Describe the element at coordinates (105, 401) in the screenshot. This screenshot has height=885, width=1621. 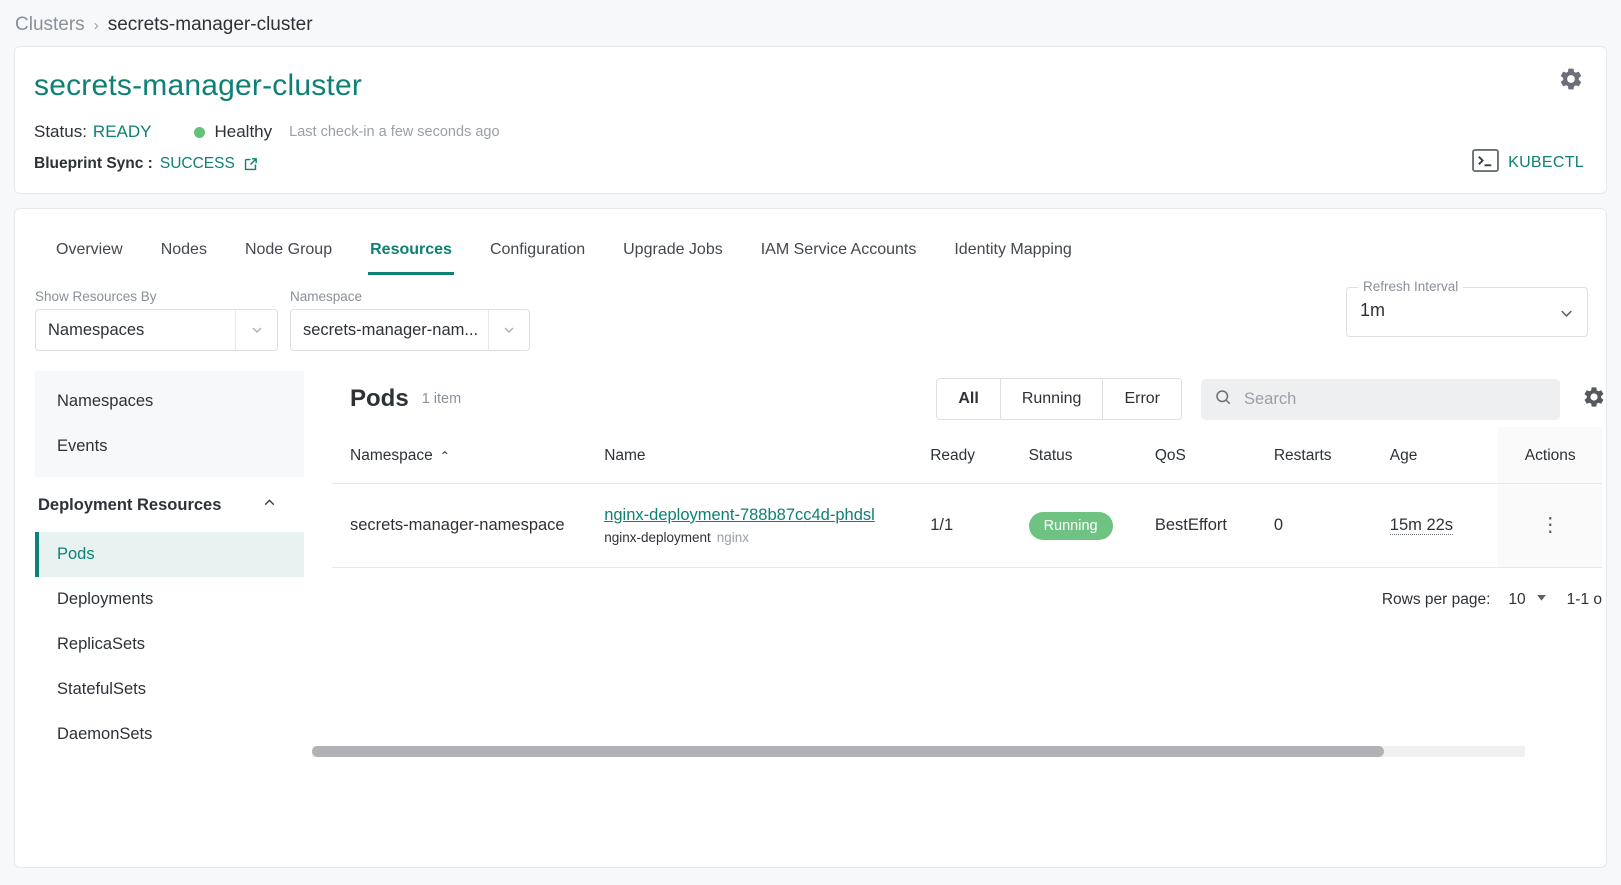
I see `sidebar-item-label: Namespaces` at that location.